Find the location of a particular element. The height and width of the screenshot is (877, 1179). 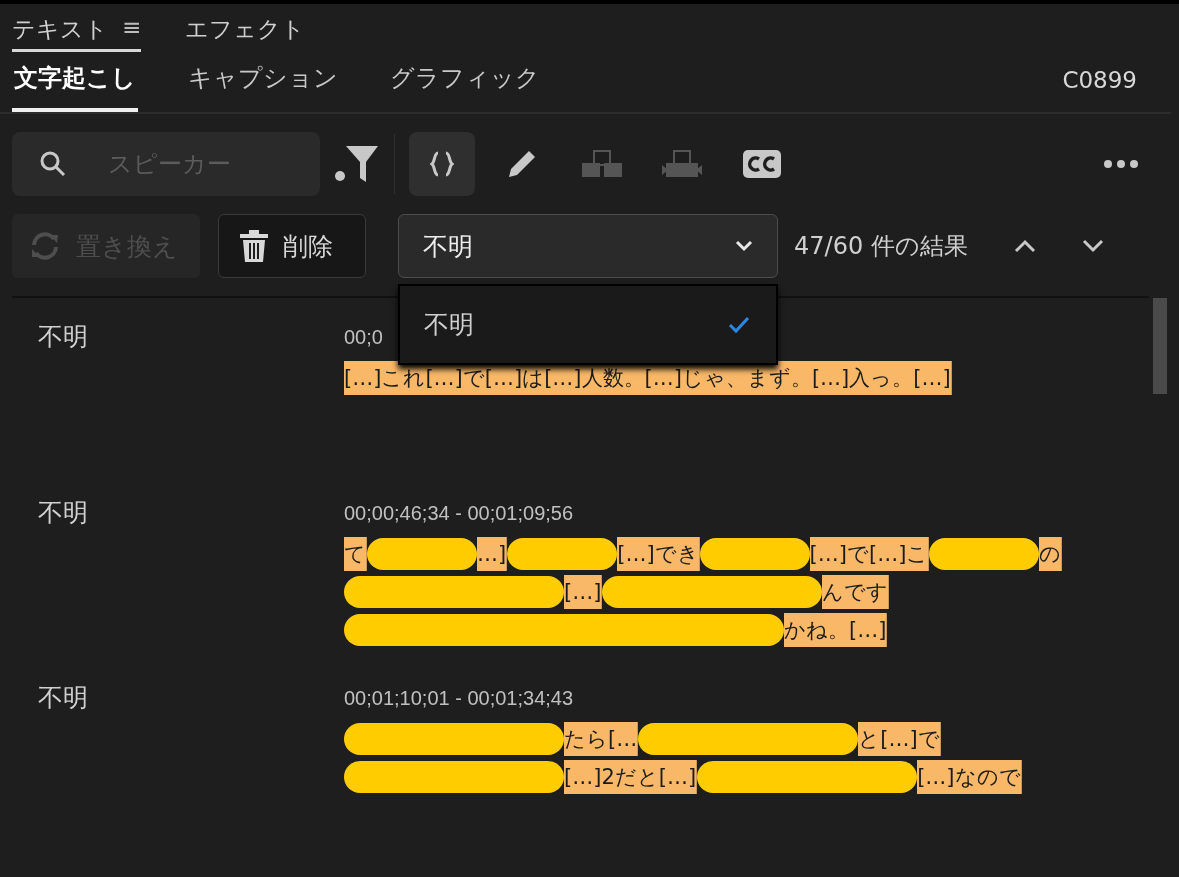

transcript-text: […]2だと[…] is located at coordinates (631, 777).